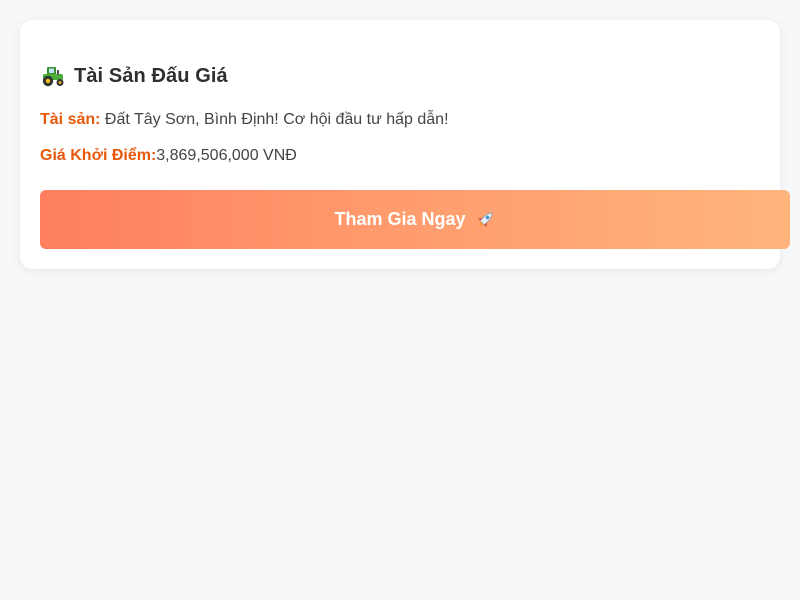 Image resolution: width=800 pixels, height=600 pixels. I want to click on asset-label: Tài sản:, so click(70, 119).